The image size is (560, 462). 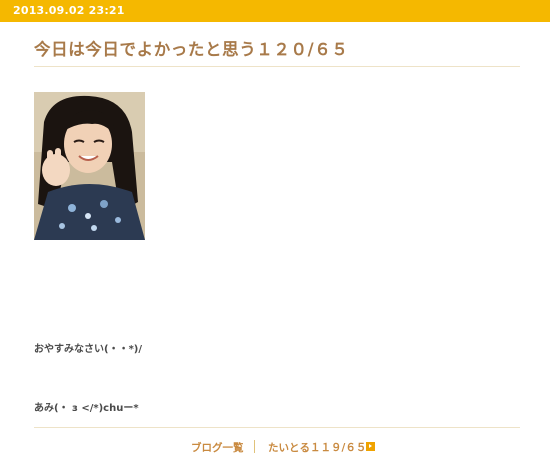 What do you see at coordinates (317, 447) in the screenshot?
I see `previous-entry-link: たいとる１１９/６５` at bounding box center [317, 447].